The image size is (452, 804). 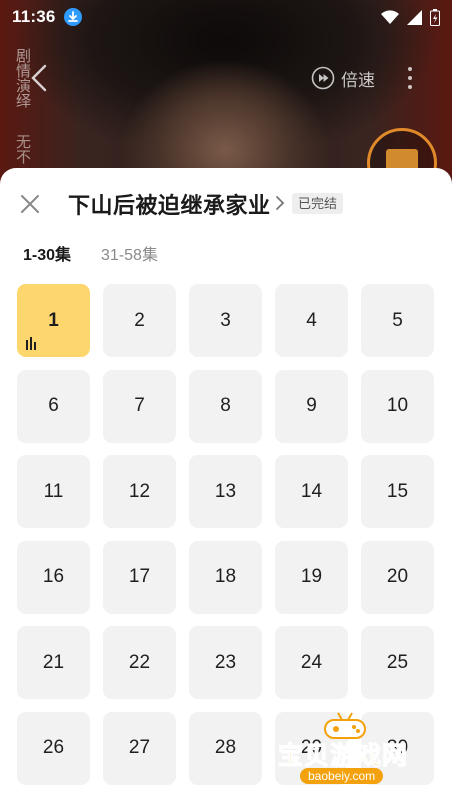 I want to click on speed-button: 倍速, so click(x=343, y=78).